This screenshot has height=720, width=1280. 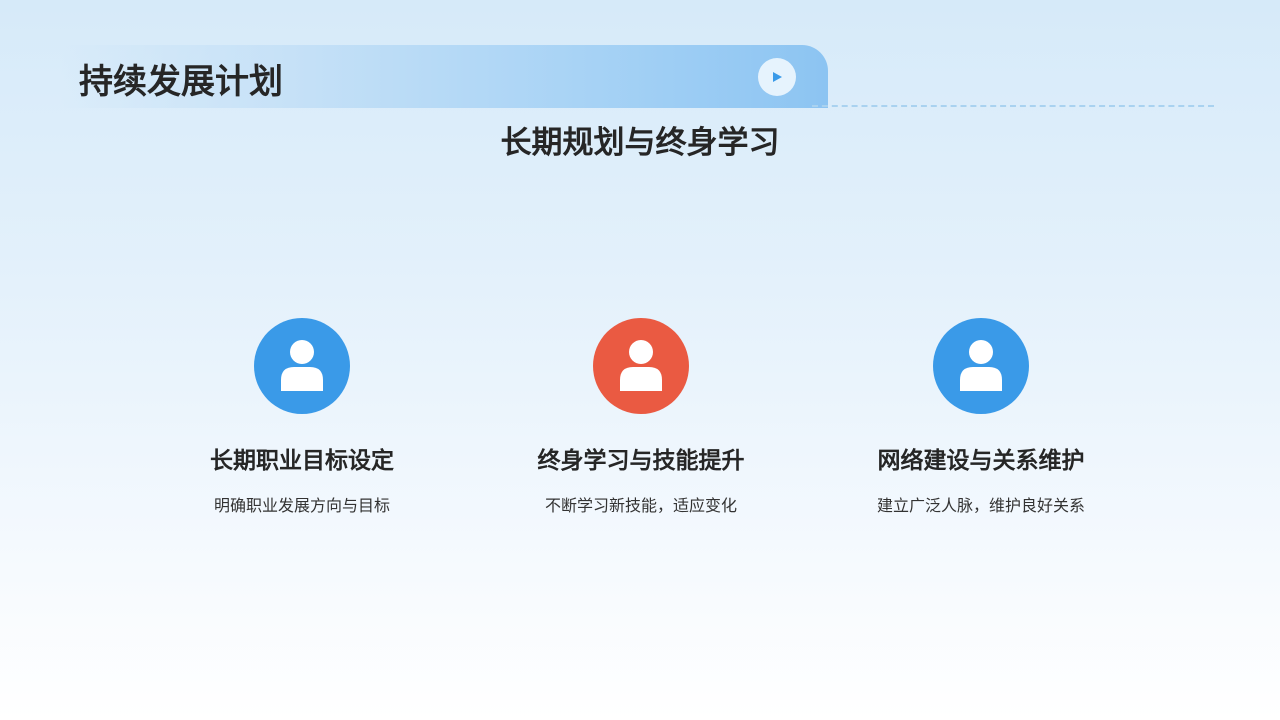 I want to click on card-title: 网络建设与关系维护, so click(x=981, y=461).